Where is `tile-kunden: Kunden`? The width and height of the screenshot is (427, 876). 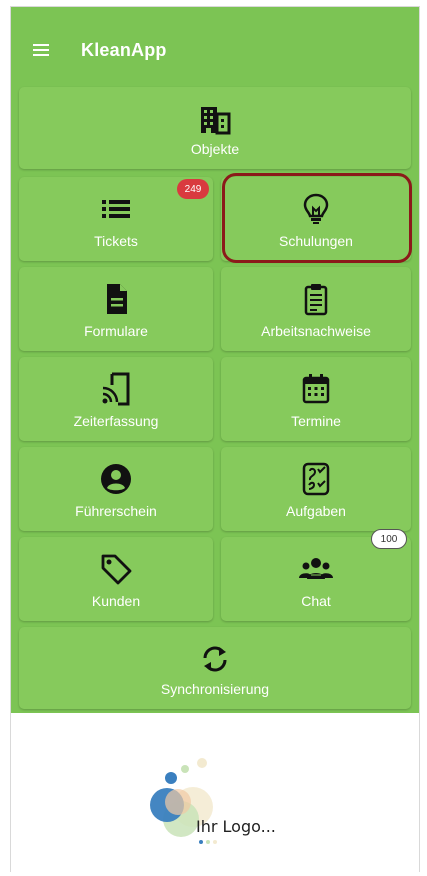
tile-kunden: Kunden is located at coordinates (116, 579).